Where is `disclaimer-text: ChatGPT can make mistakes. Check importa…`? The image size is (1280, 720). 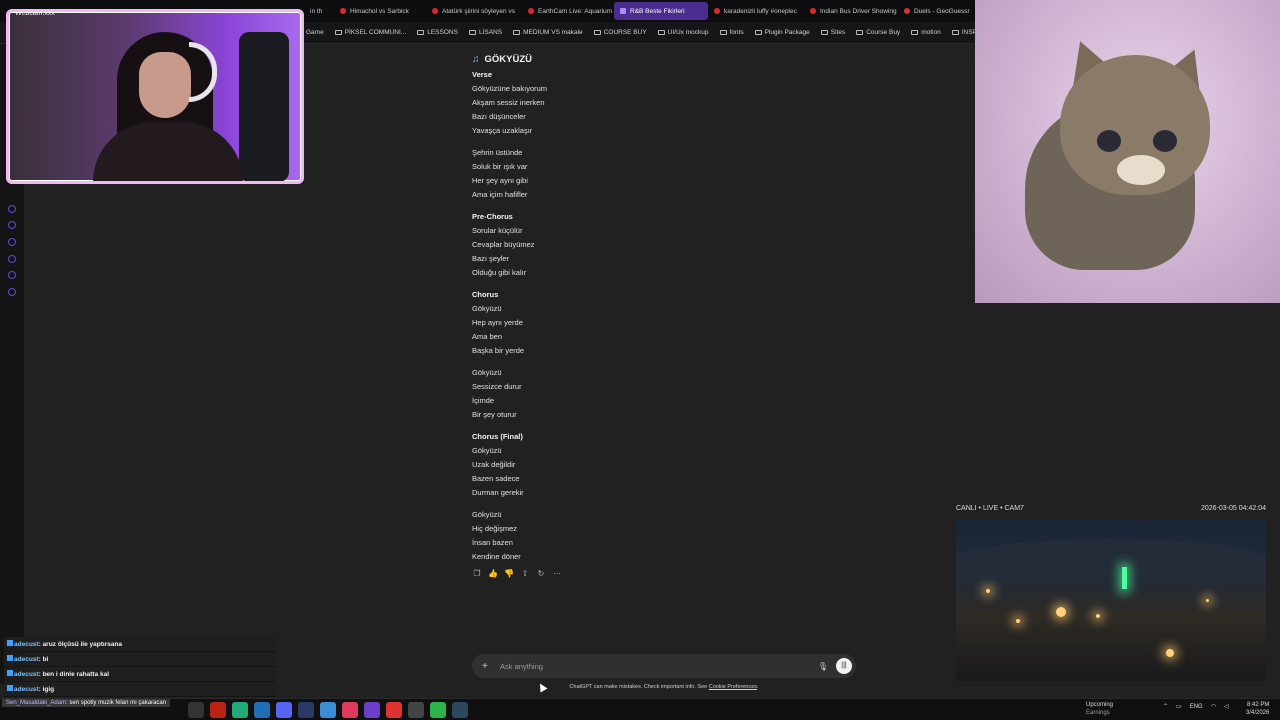 disclaimer-text: ChatGPT can make mistakes. Check importa… is located at coordinates (639, 687).